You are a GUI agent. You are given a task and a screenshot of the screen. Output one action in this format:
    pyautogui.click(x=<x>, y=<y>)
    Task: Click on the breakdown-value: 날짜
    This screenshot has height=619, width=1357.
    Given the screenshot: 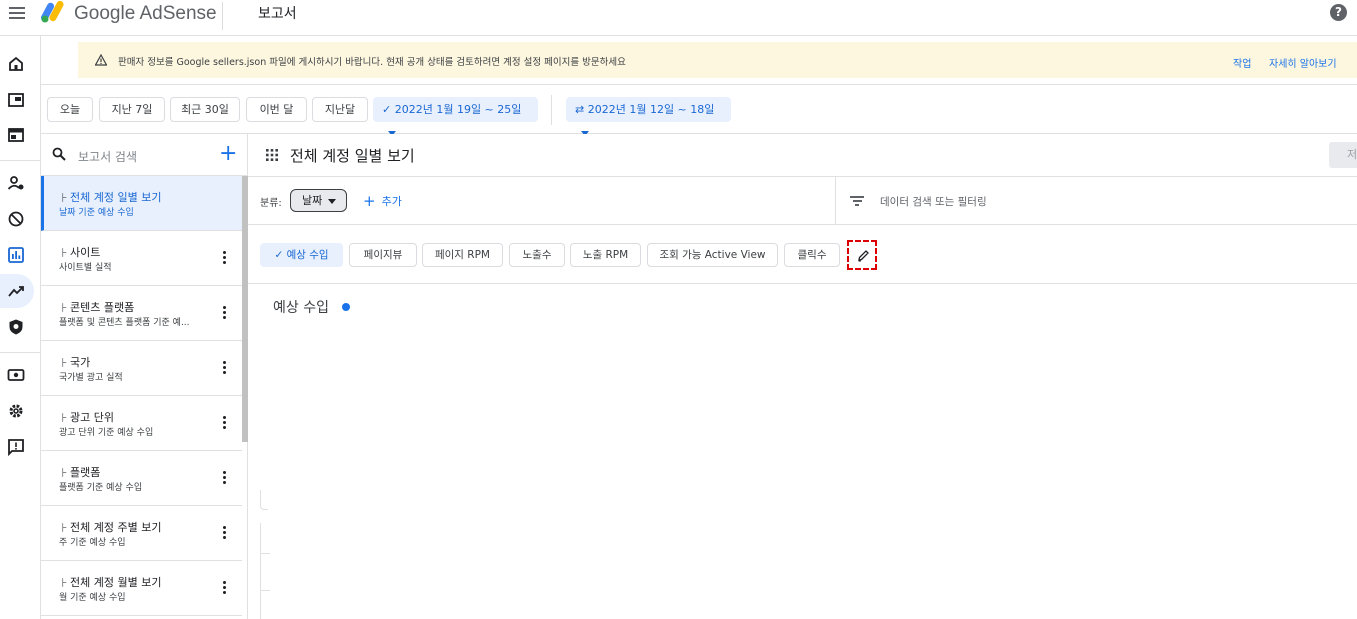 What is the action you would take?
    pyautogui.click(x=312, y=200)
    